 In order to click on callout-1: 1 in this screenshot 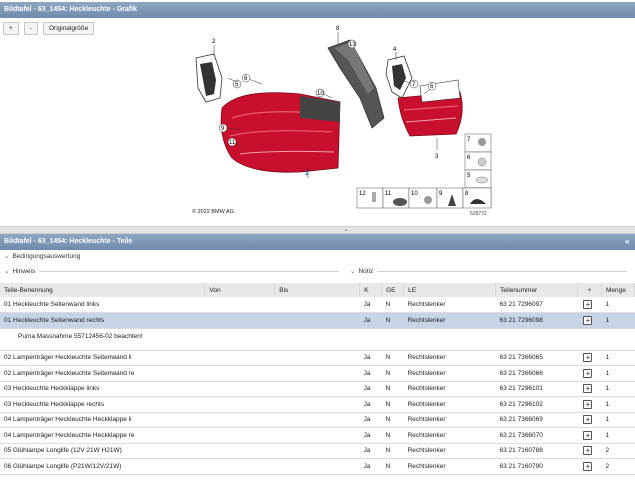, I will do `click(307, 174)`.